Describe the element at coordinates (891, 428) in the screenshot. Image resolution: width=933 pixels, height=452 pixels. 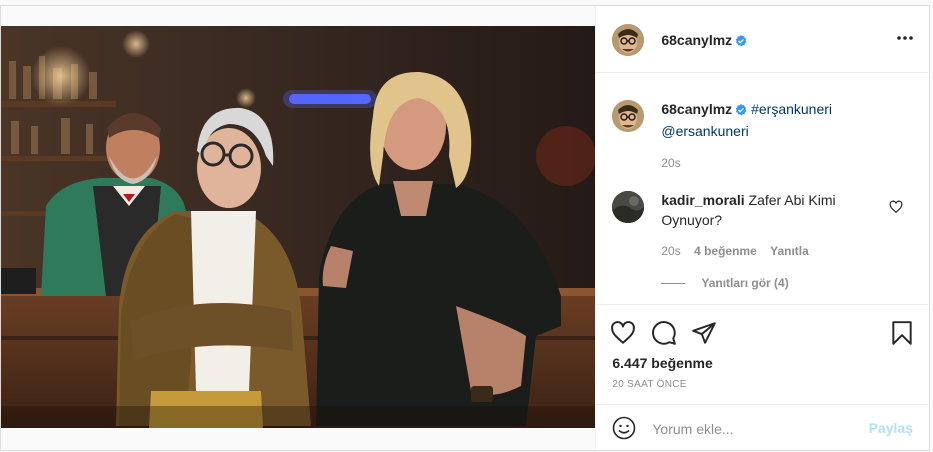
I see `post-comment-button: Paylaş` at that location.